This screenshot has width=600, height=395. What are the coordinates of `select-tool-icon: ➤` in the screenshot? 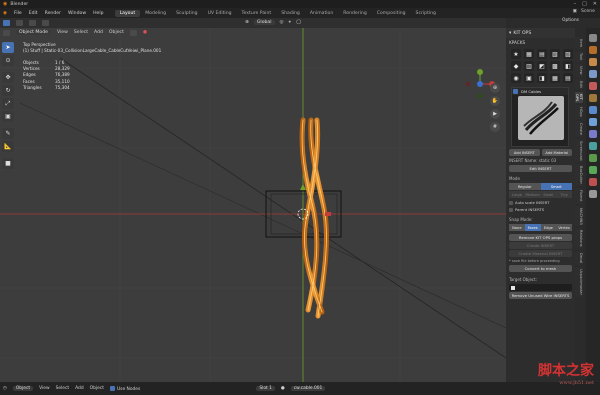 It's located at (8, 47).